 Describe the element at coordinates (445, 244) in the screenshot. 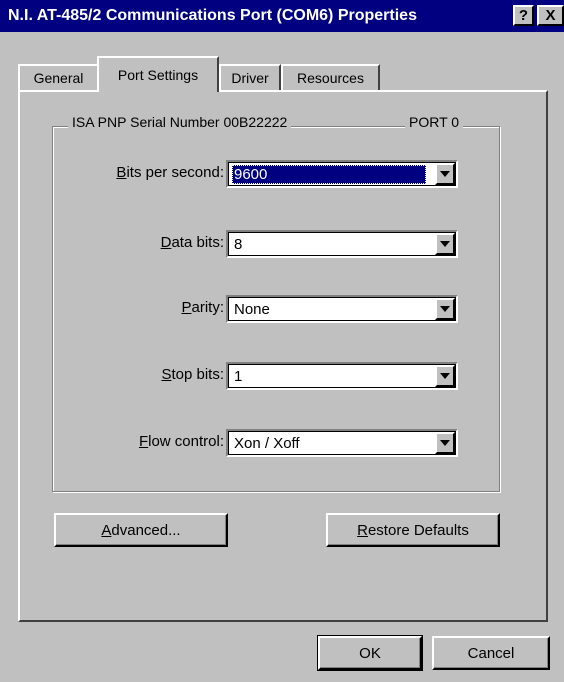

I see `data-bits-dropdown-icon` at that location.